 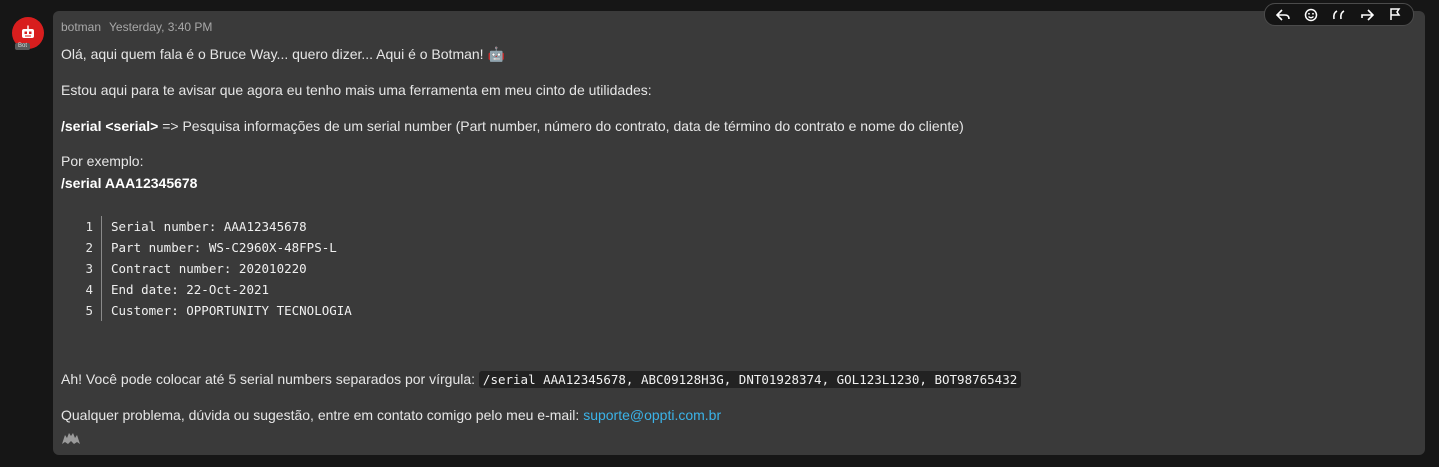 What do you see at coordinates (91, 289) in the screenshot?
I see `line-number: 4` at bounding box center [91, 289].